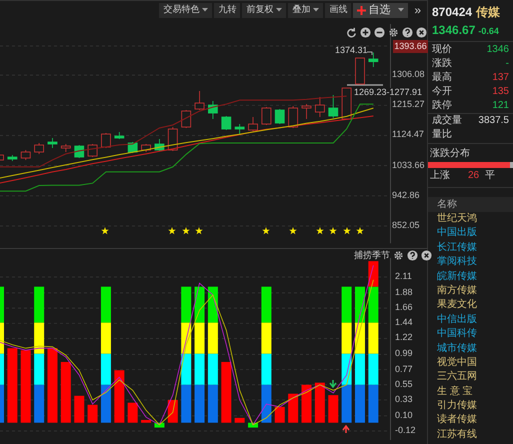 The height and width of the screenshot is (444, 513). What do you see at coordinates (351, 32) in the screenshot?
I see `refresh-icon` at bounding box center [351, 32].